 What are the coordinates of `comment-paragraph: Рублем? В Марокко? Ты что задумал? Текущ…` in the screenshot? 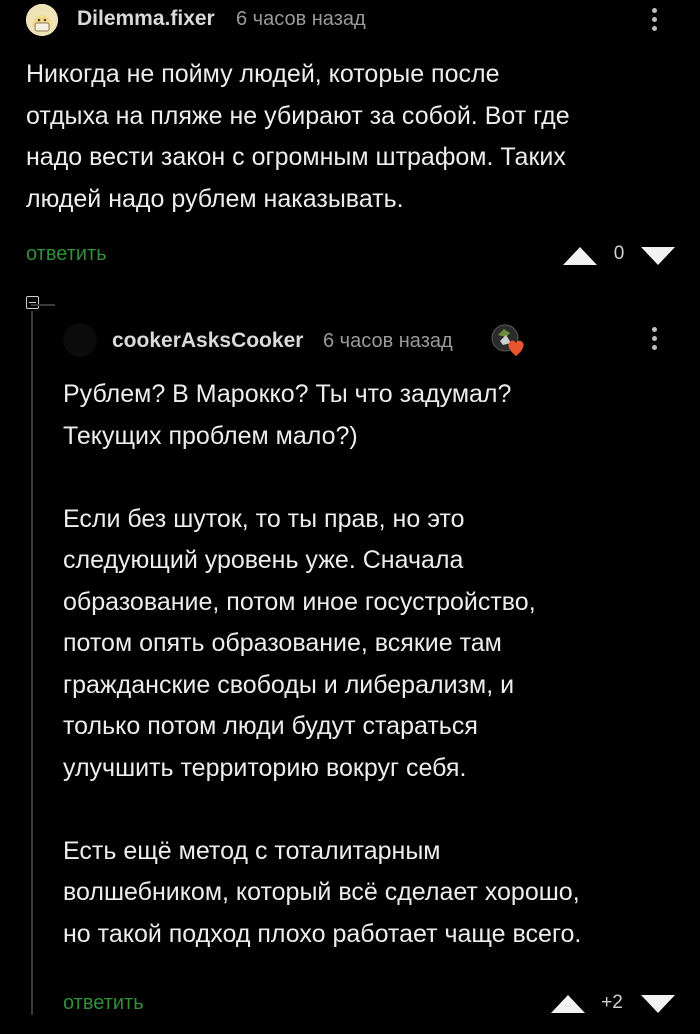 It's located at (287, 415).